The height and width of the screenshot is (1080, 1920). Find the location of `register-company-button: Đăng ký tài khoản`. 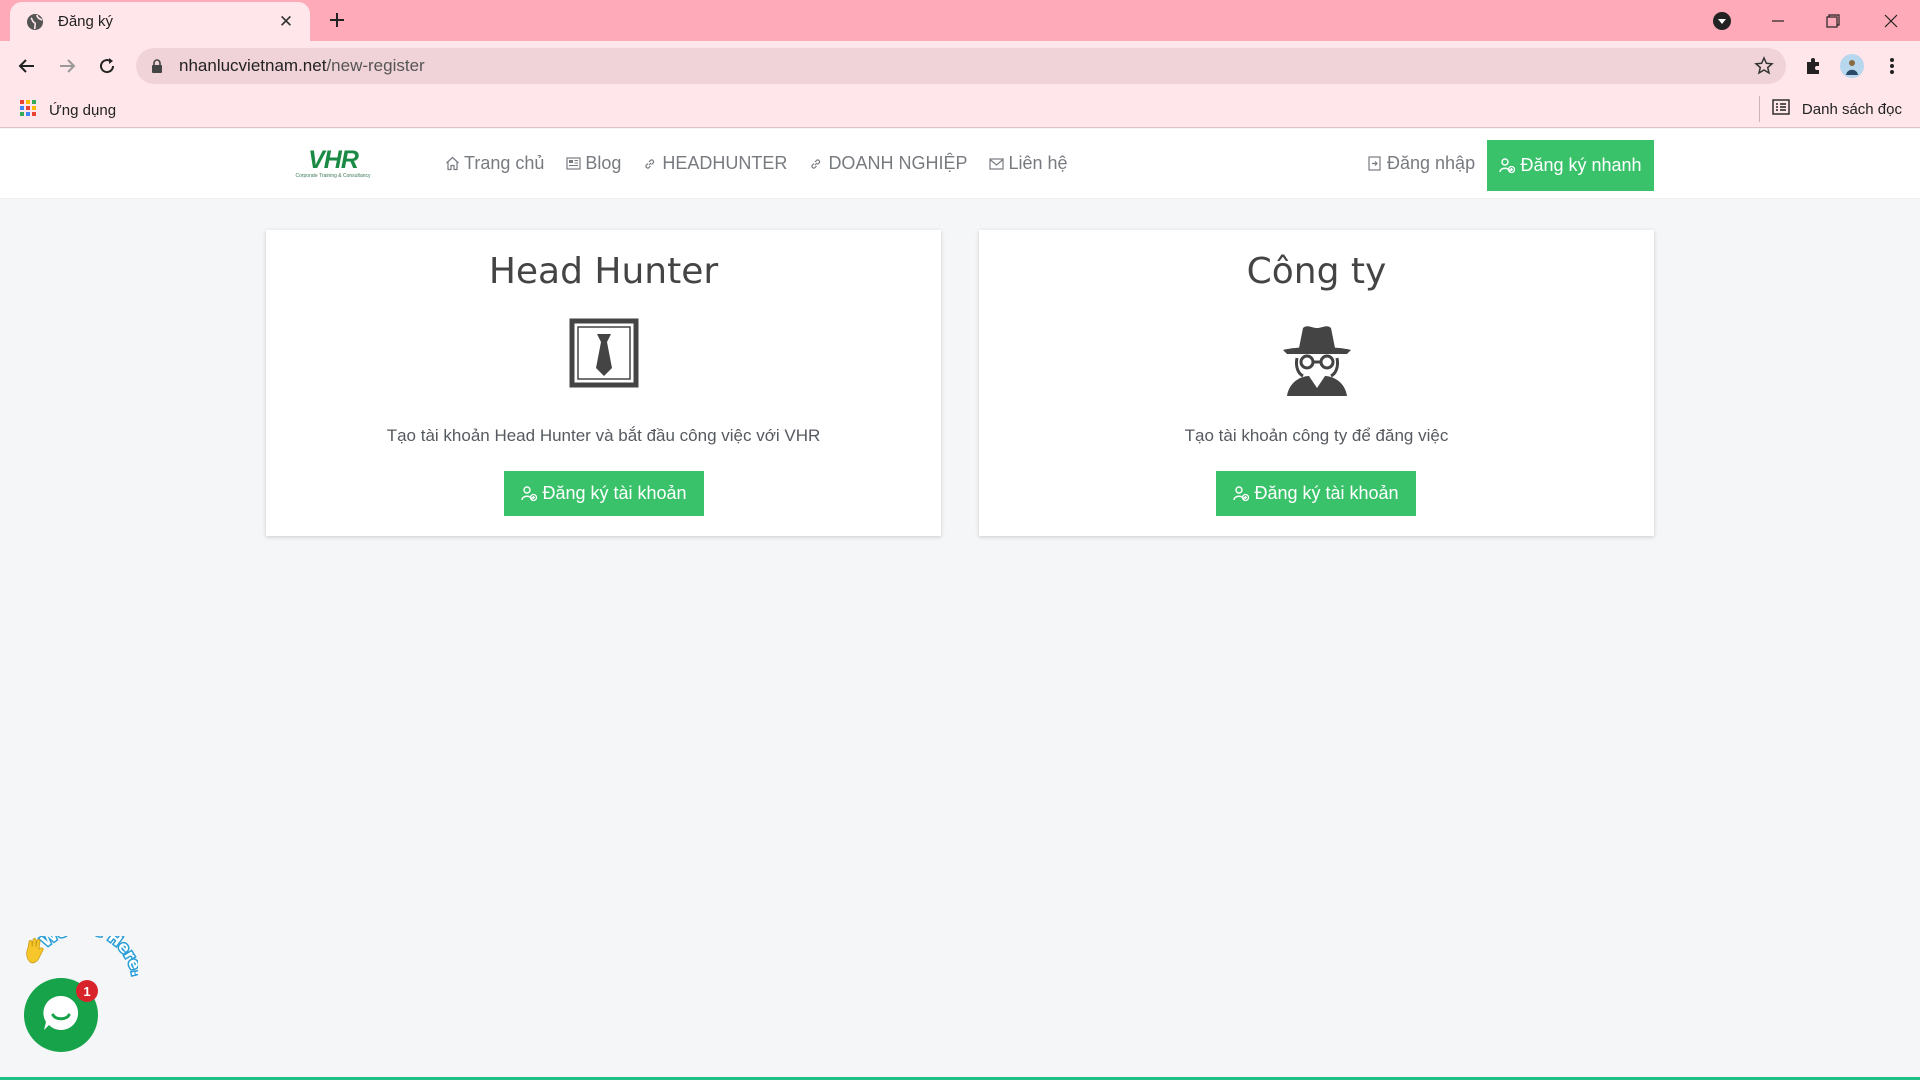

register-company-button: Đăng ký tài khoản is located at coordinates (1316, 493).